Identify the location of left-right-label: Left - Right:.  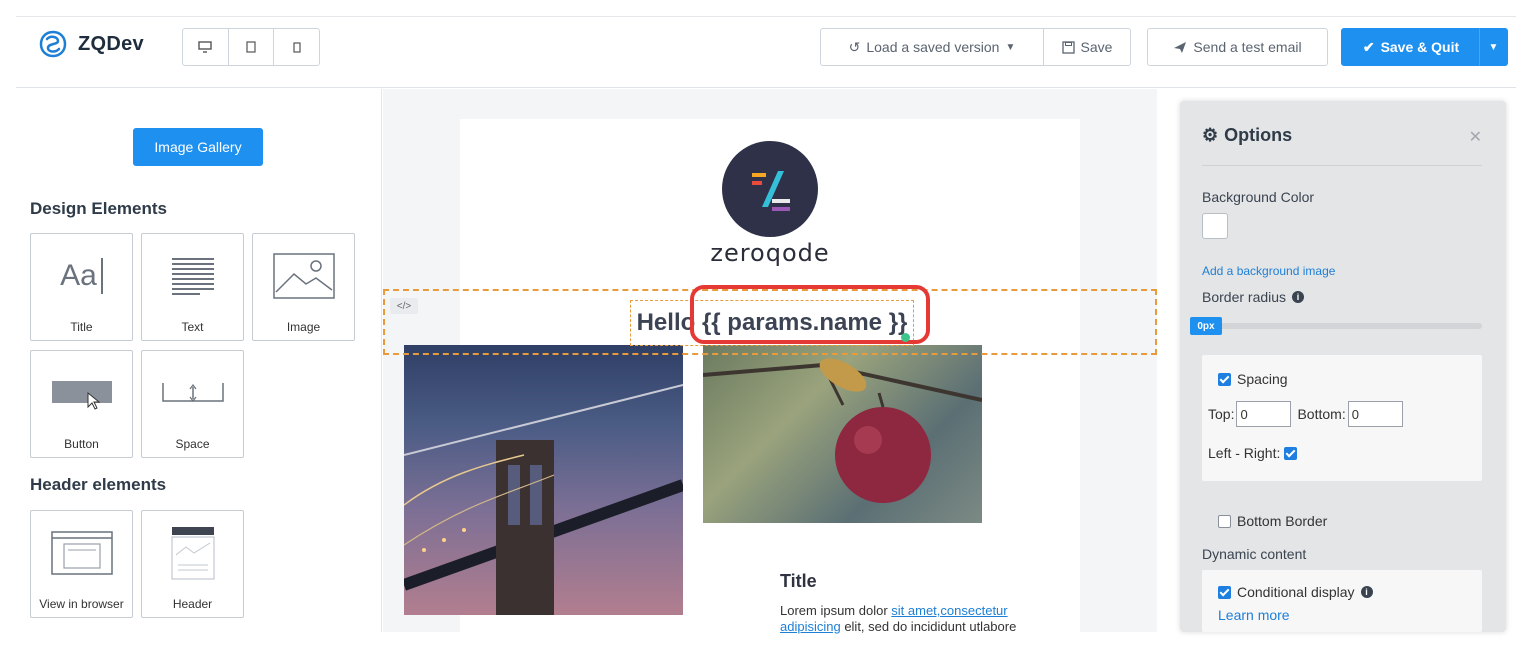
(1244, 453).